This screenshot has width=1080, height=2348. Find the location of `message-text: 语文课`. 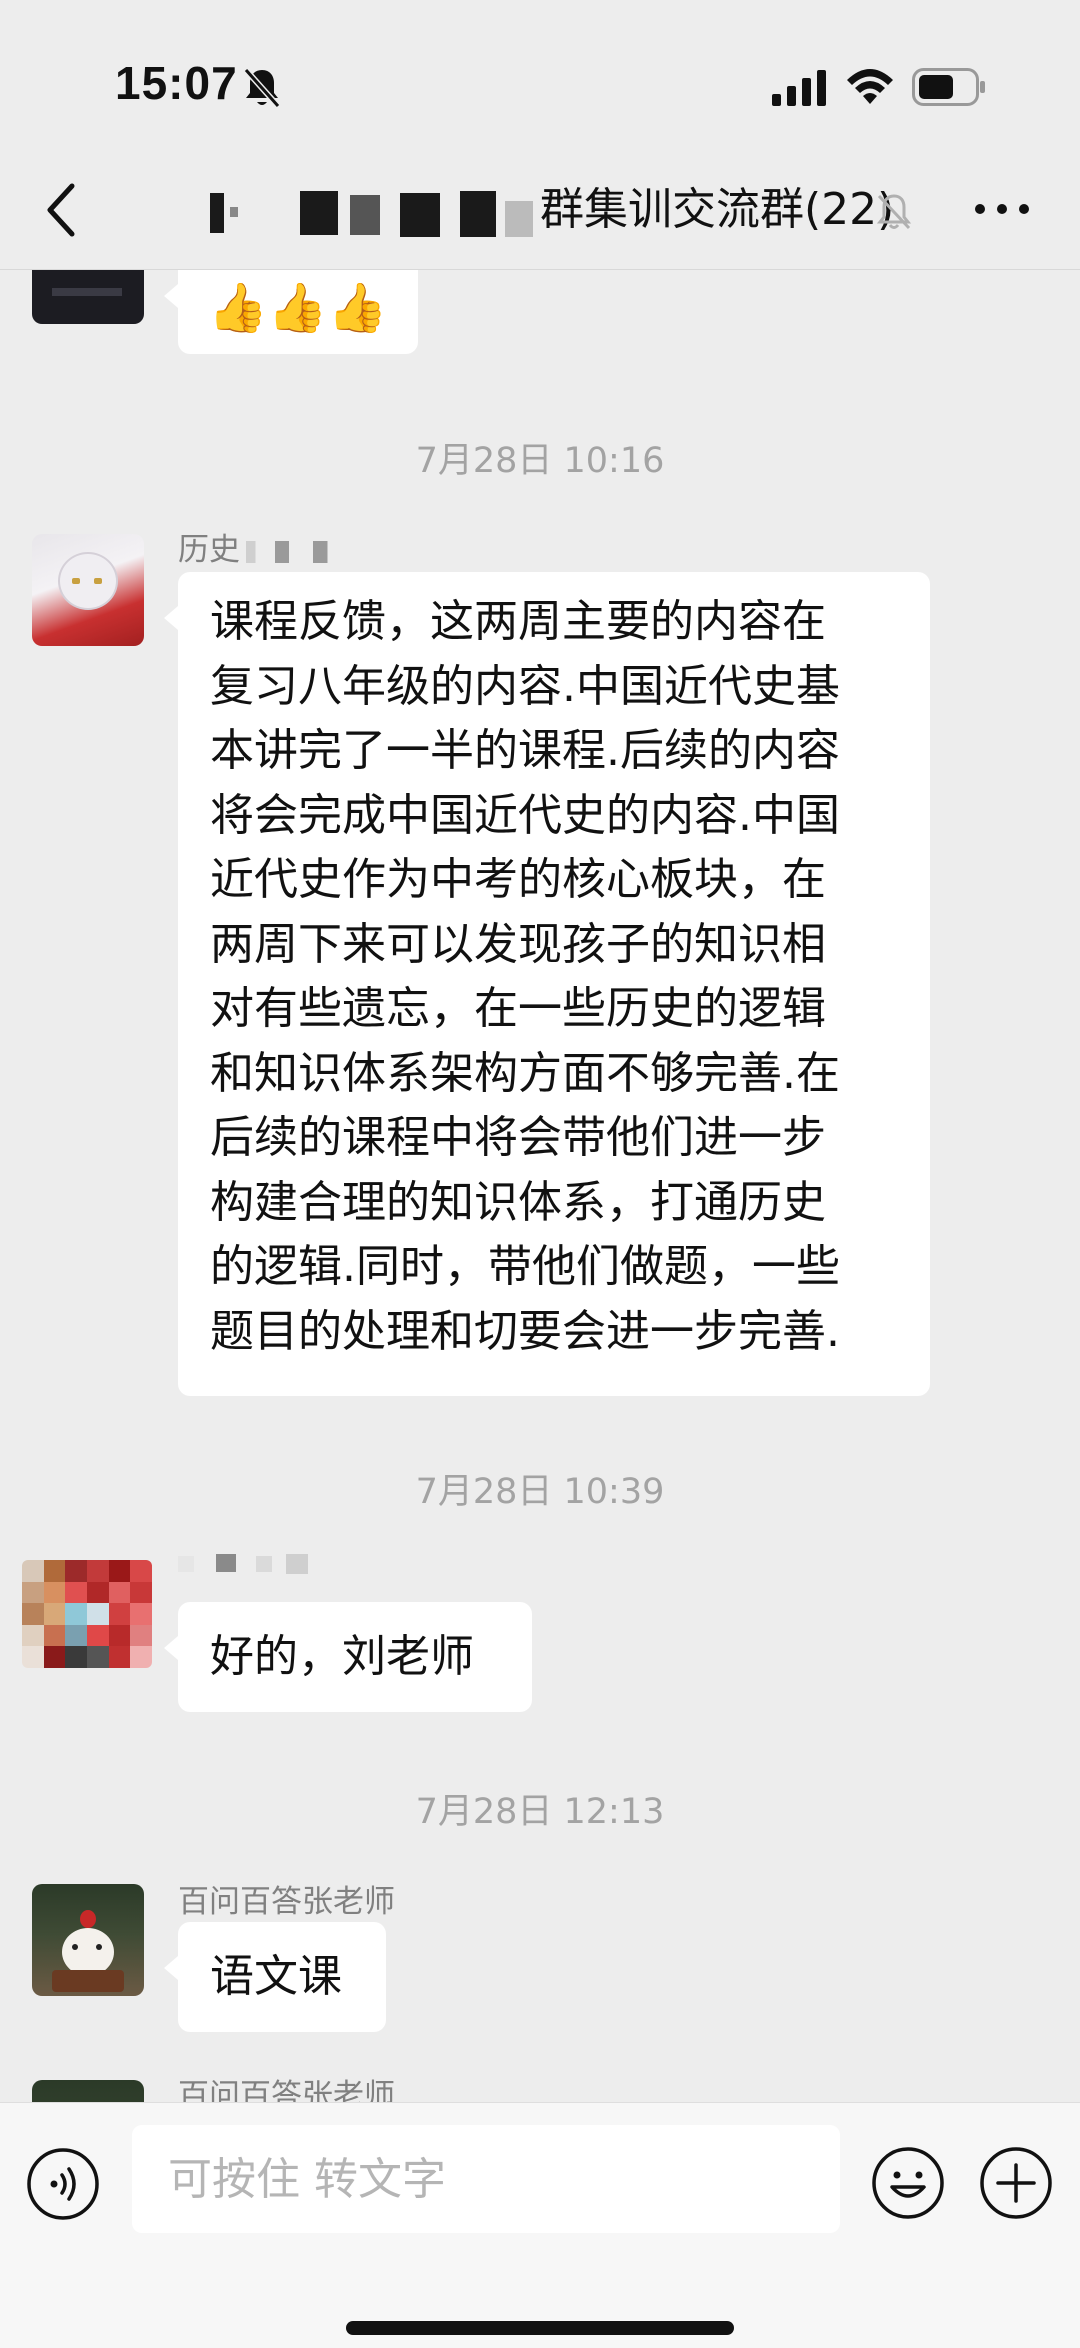

message-text: 语文课 is located at coordinates (276, 1976).